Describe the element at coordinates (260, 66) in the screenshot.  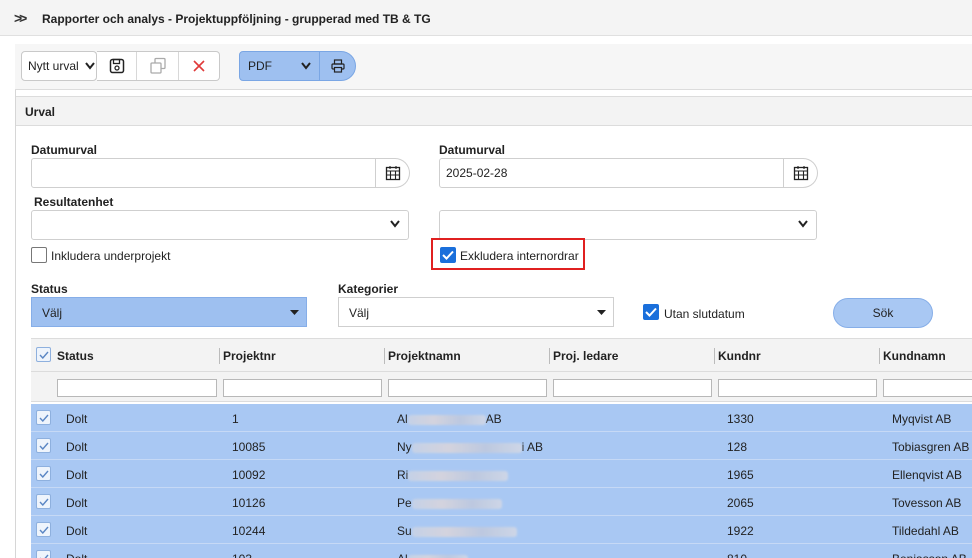
I see `pdf-format-label: PDF` at that location.